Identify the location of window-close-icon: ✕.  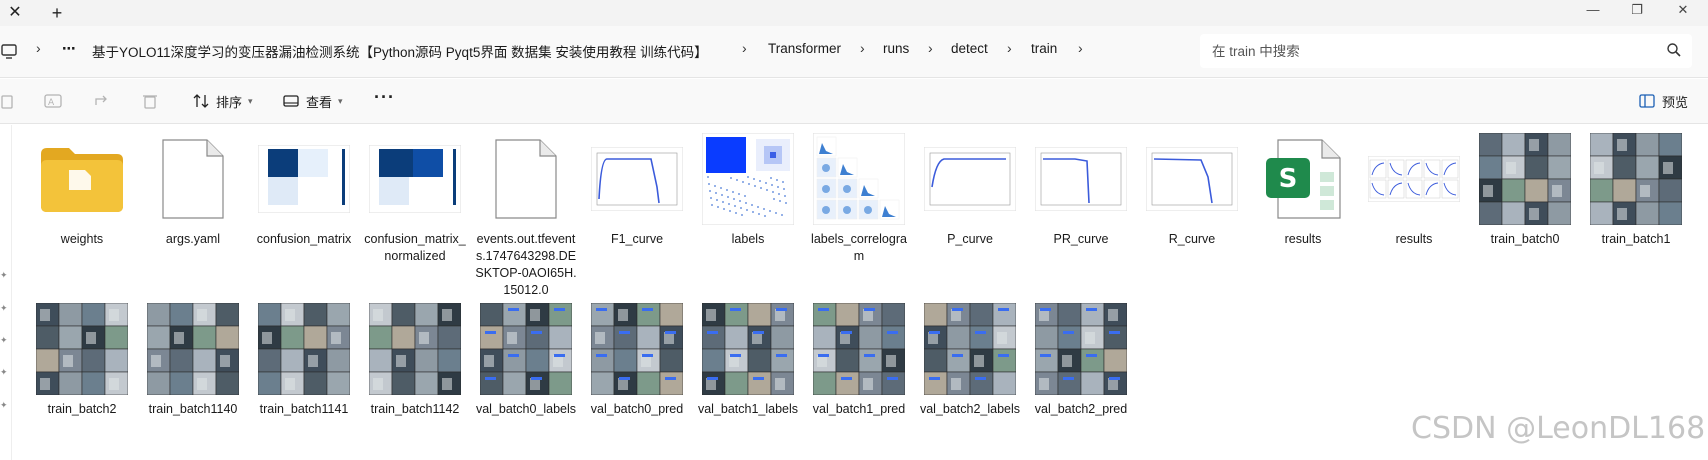
(1683, 11).